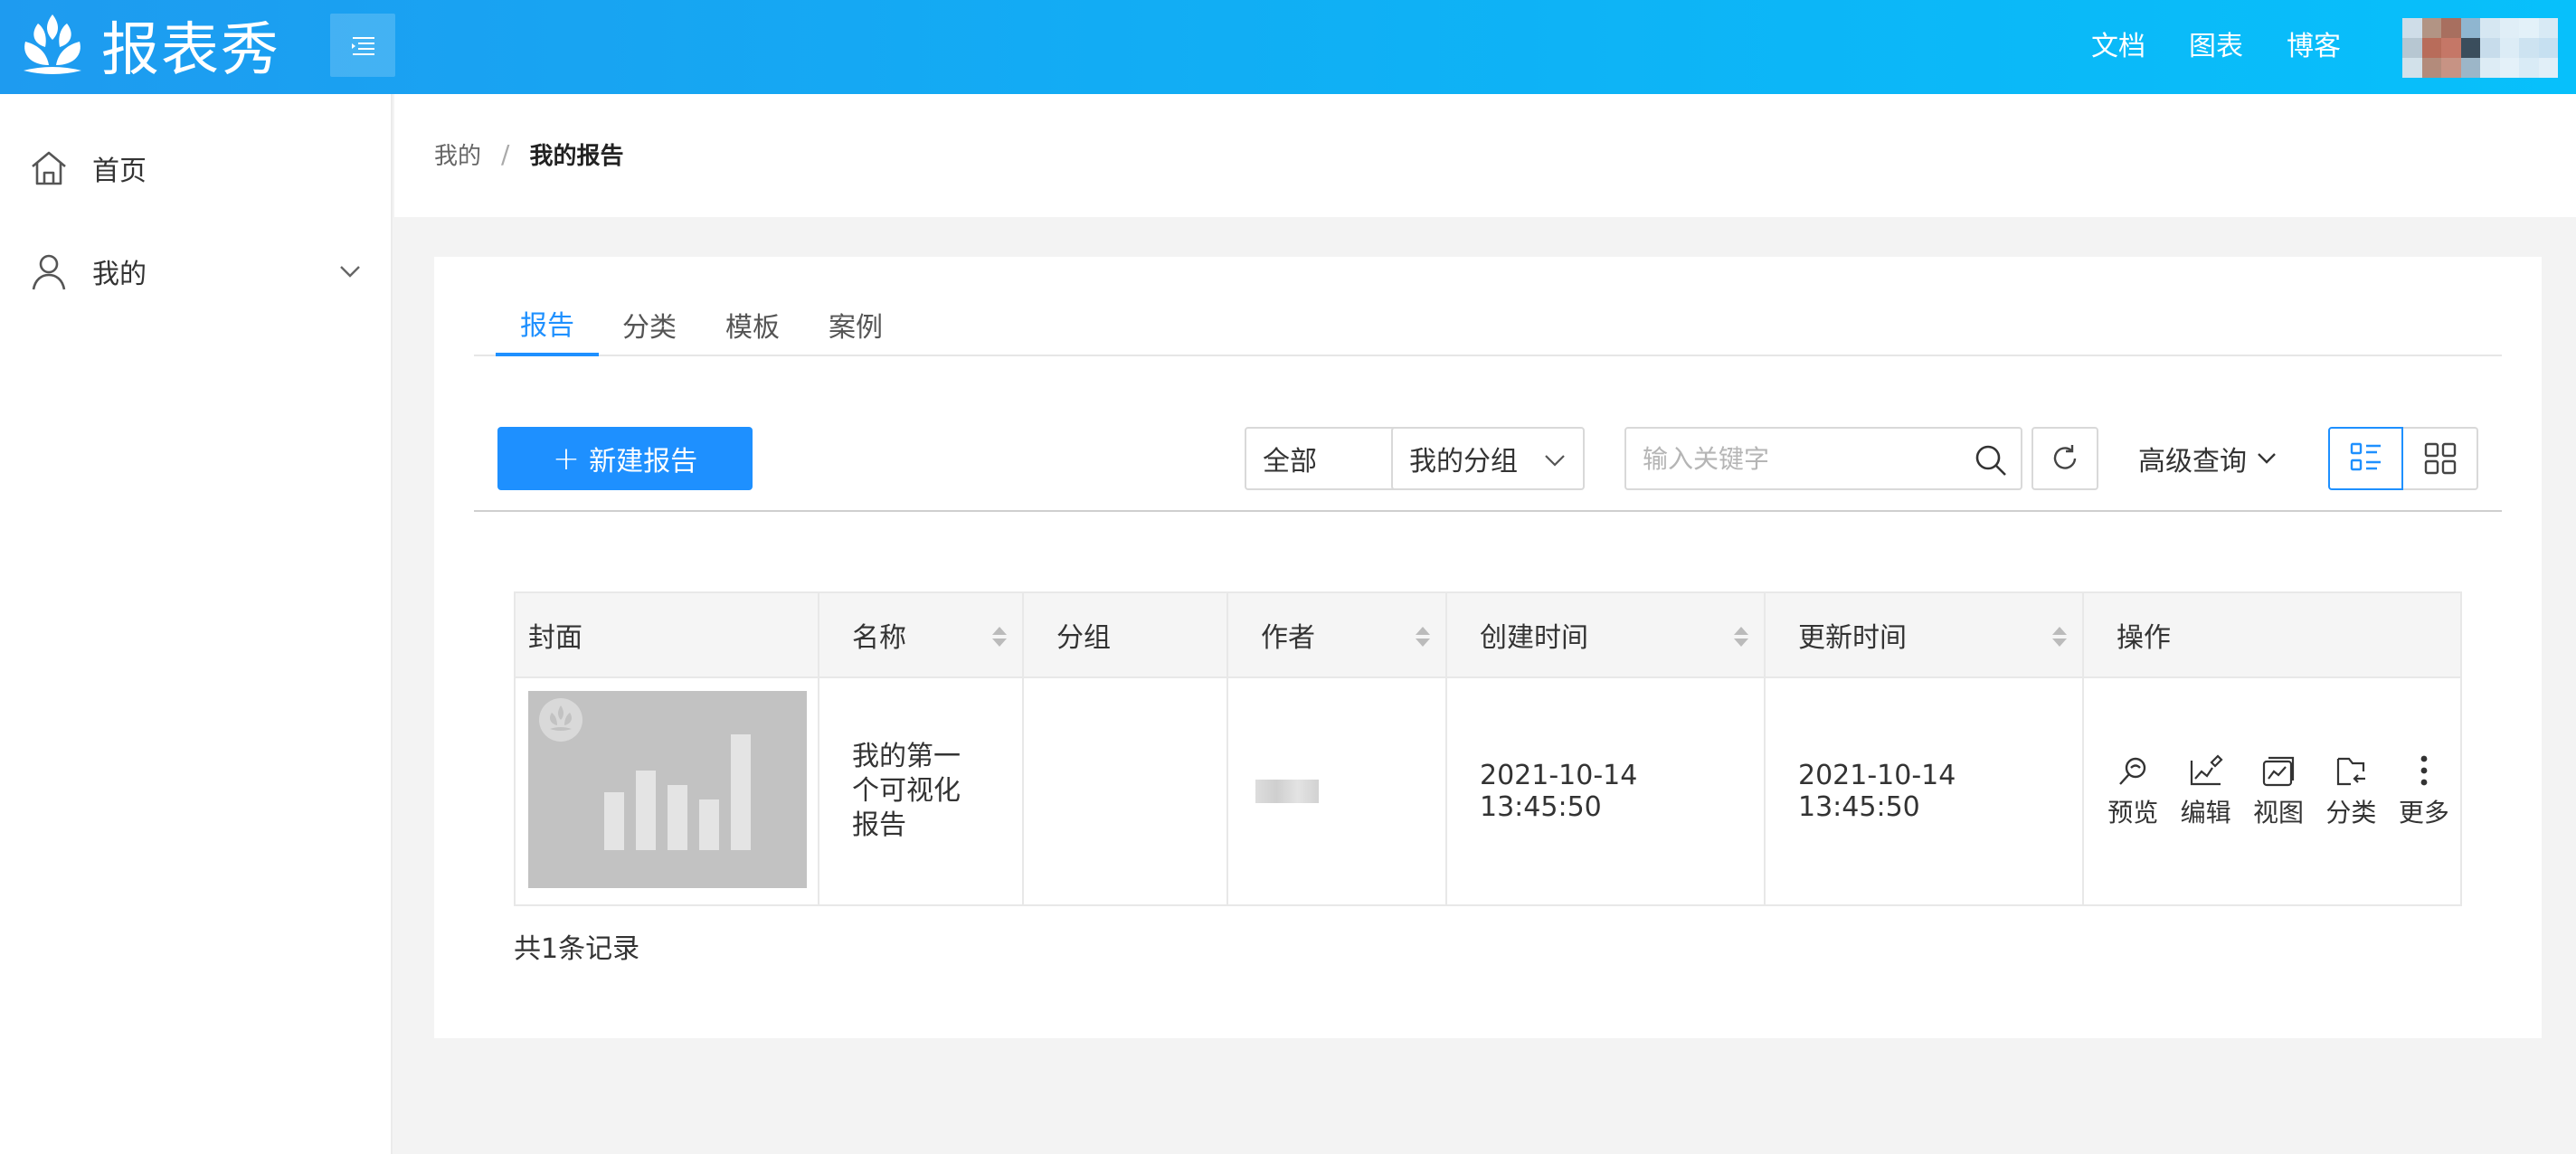 Image resolution: width=2576 pixels, height=1154 pixels. Describe the element at coordinates (567, 459) in the screenshot. I see `plus-icon: +` at that location.